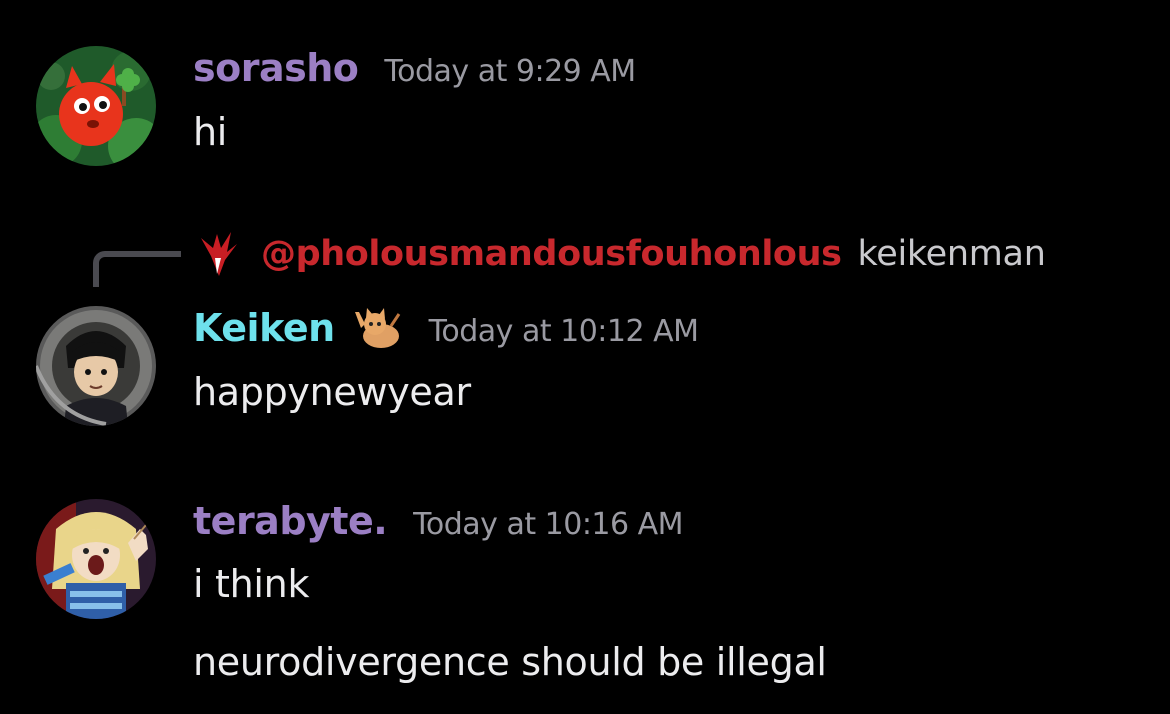  What do you see at coordinates (290, 521) in the screenshot?
I see `username: terabyte.` at bounding box center [290, 521].